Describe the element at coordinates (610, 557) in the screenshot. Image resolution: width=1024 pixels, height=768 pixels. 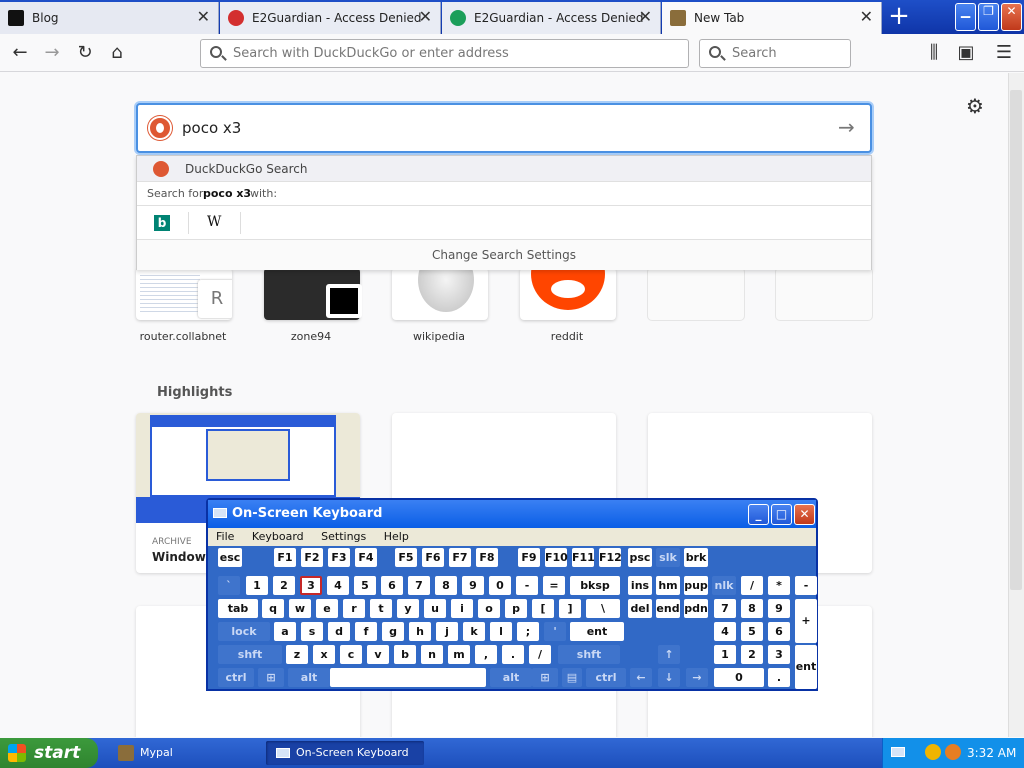
I see `osk-key: F12` at that location.